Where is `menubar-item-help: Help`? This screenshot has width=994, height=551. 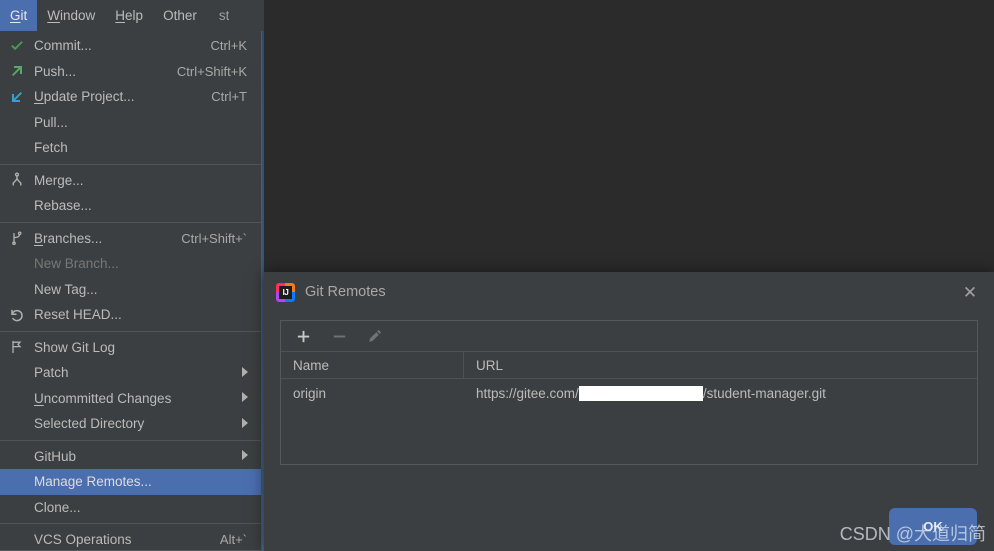
menubar-item-help: Help is located at coordinates (129, 15).